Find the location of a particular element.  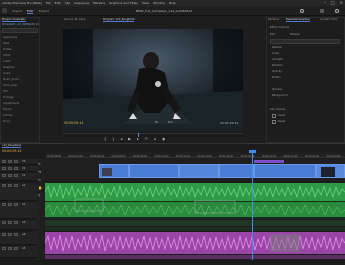

bin-item: Archive is located at coordinates (19, 115).